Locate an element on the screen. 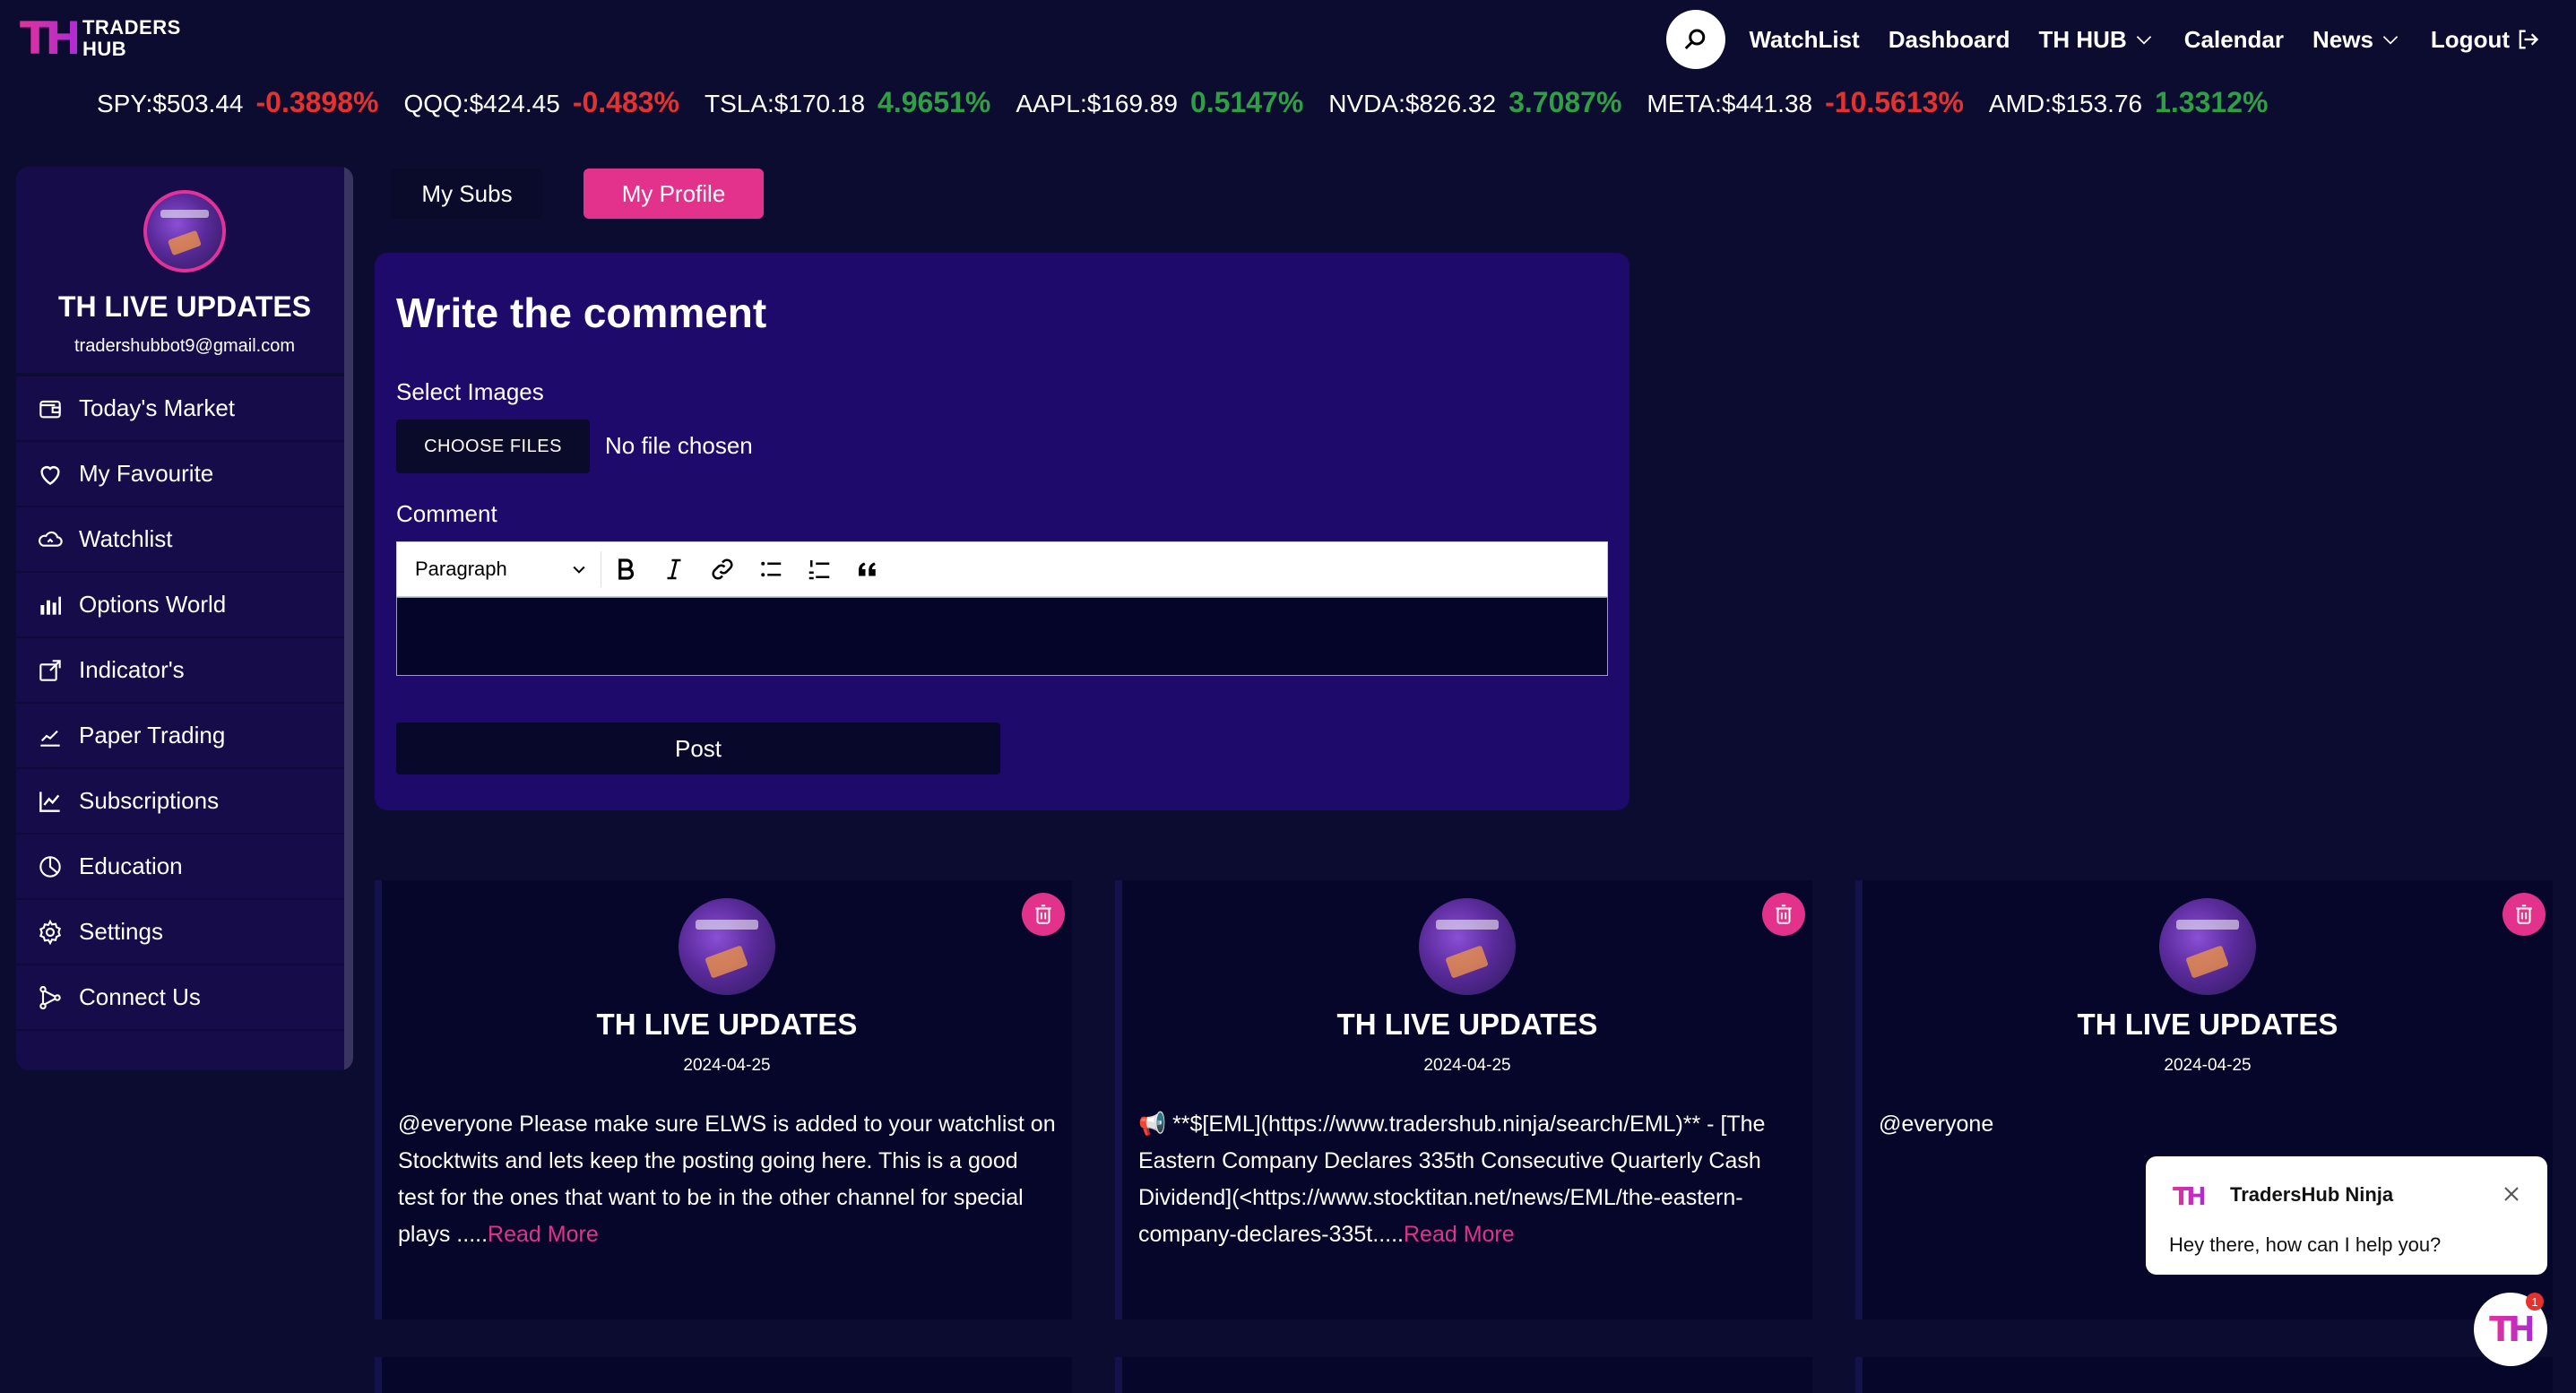 The height and width of the screenshot is (1393, 2576). sidebar-item-label: Watchlist is located at coordinates (126, 538).